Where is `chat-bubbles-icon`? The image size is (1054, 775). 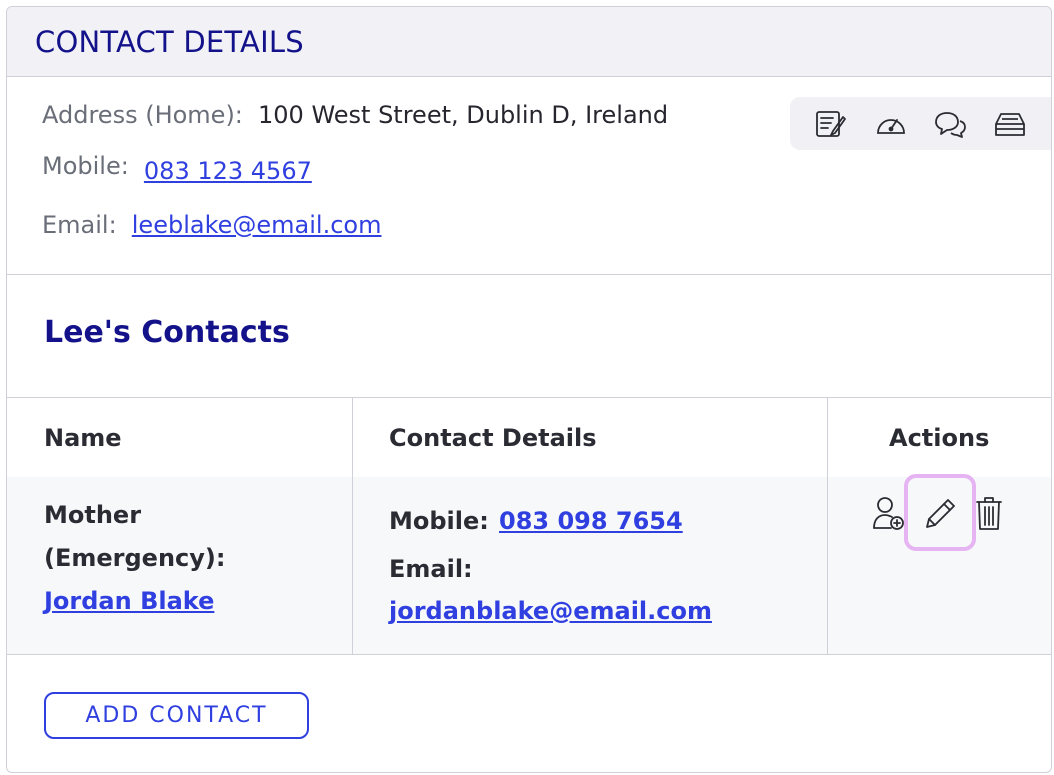
chat-bubbles-icon is located at coordinates (950, 124).